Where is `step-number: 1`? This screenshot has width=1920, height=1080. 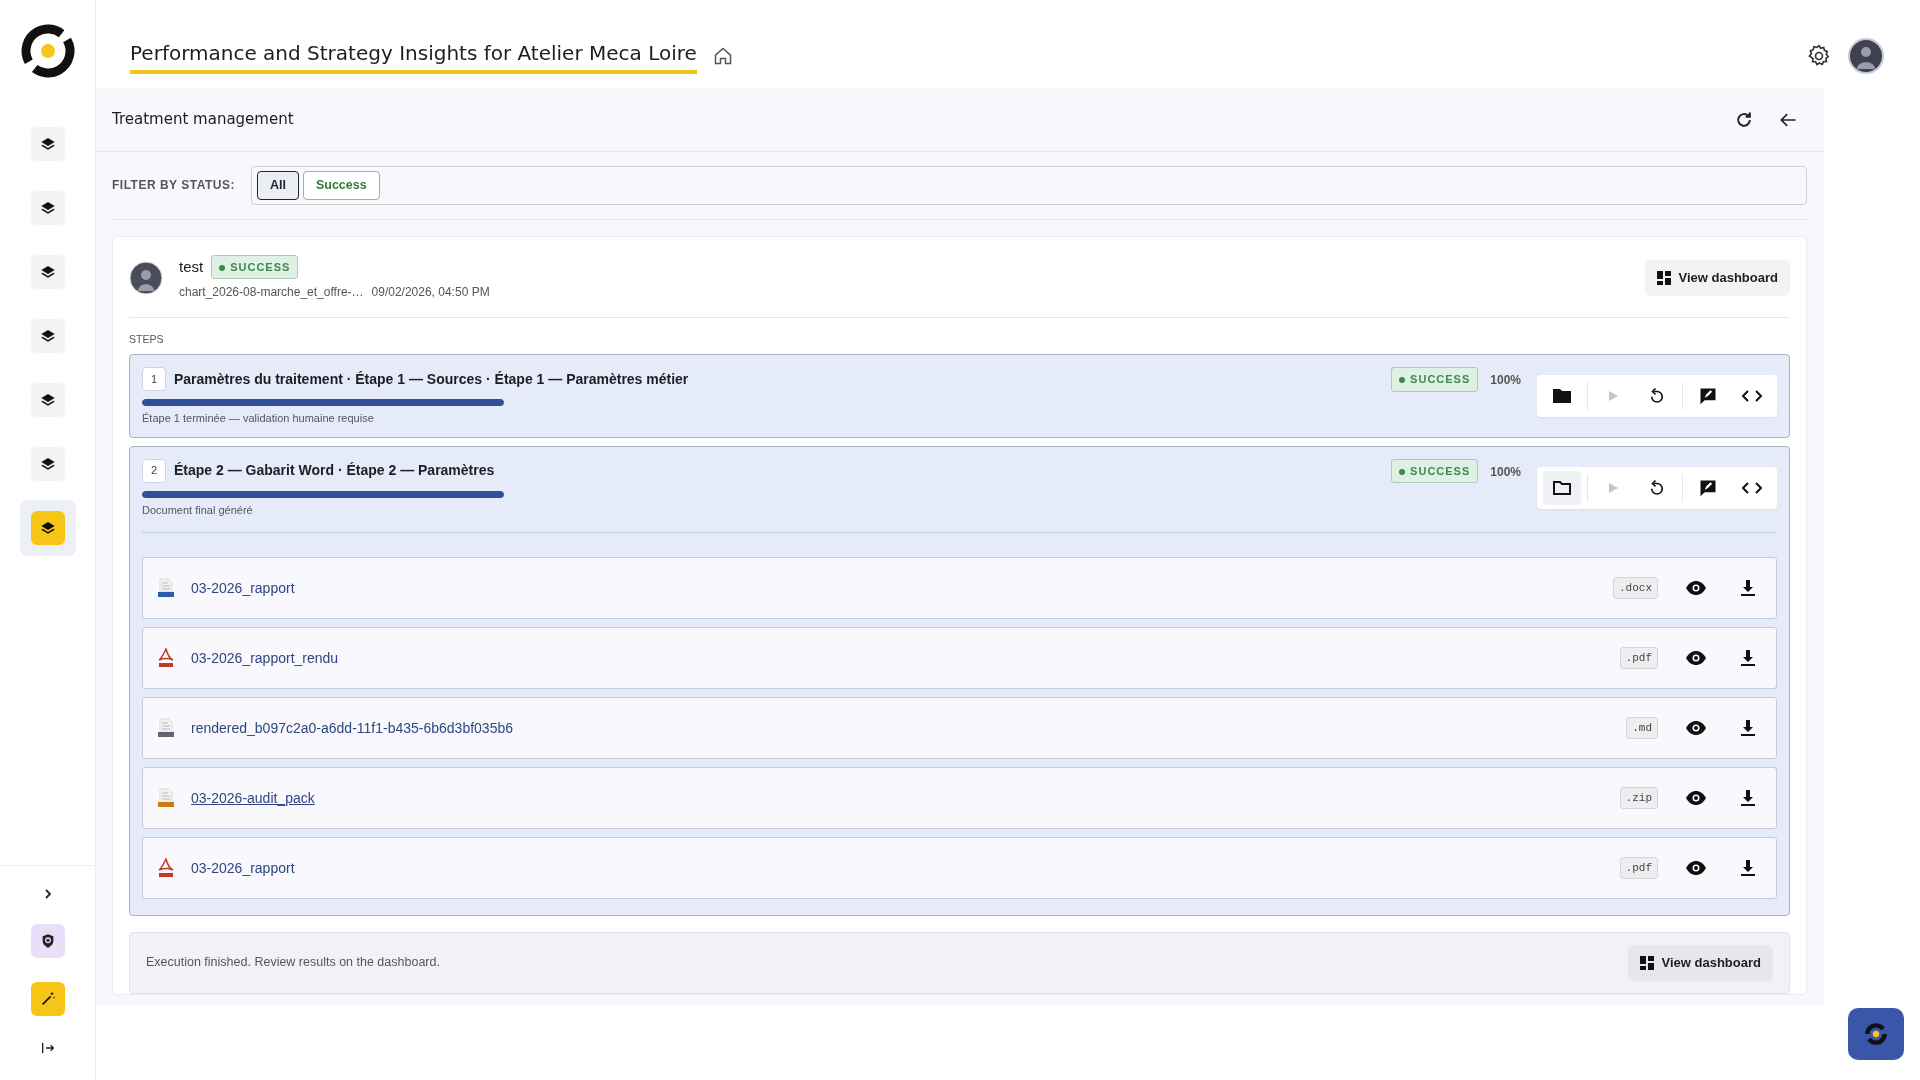
step-number: 1 is located at coordinates (154, 379).